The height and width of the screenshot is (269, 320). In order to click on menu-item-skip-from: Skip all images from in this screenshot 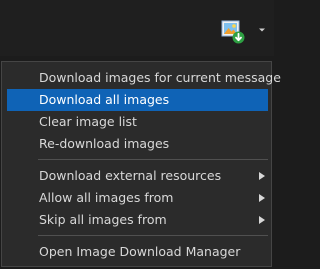, I will do `click(137, 220)`.